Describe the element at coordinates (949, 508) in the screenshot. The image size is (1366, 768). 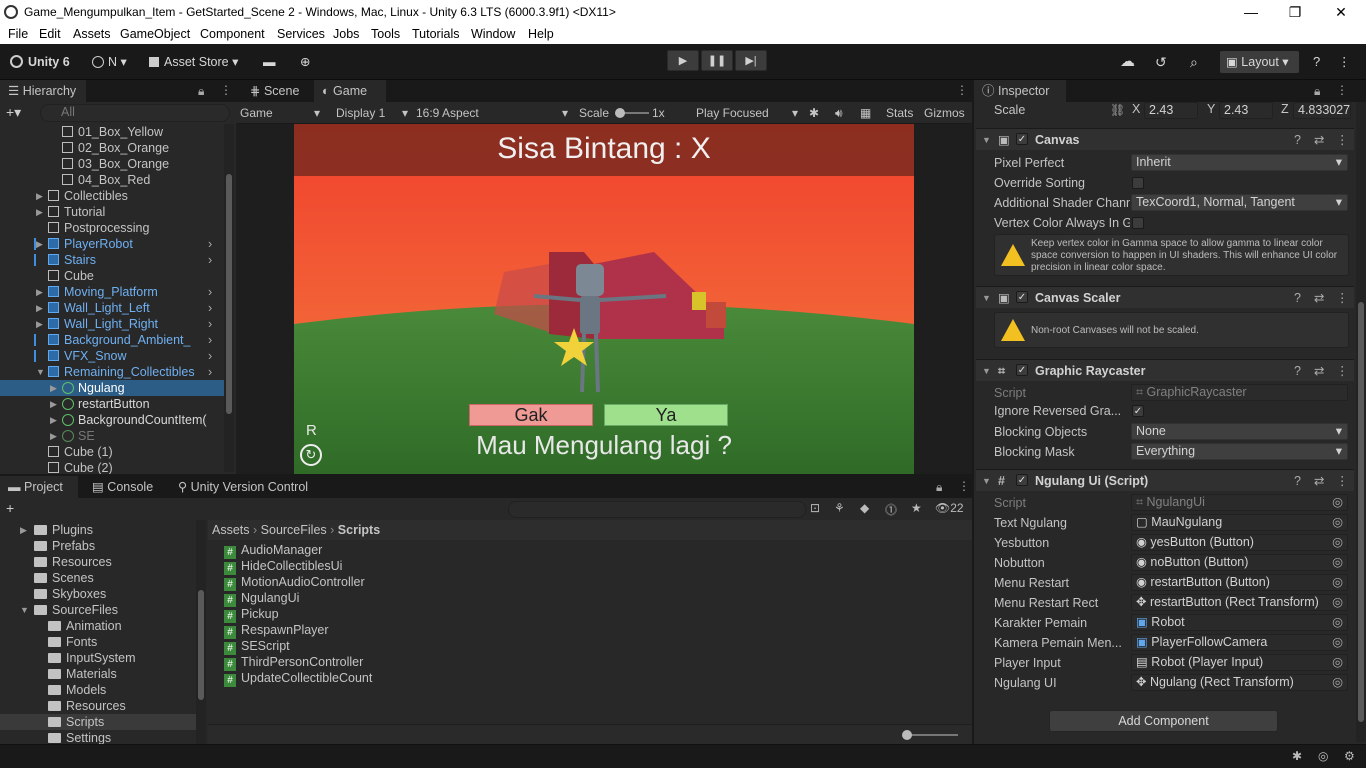
I see `hidden-packages-icon: 👁︎22` at that location.